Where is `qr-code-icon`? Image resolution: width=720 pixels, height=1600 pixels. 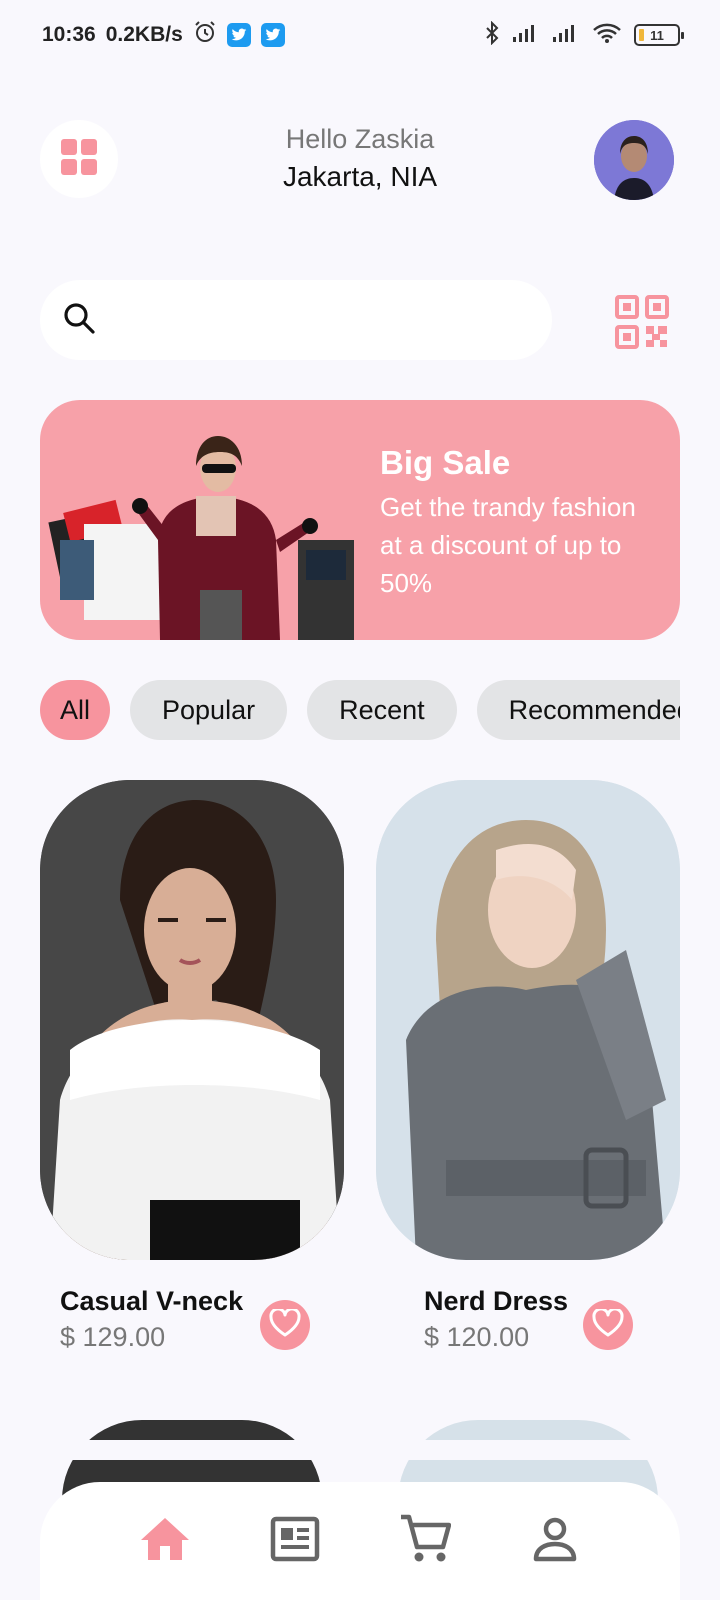
qr-code-icon is located at coordinates (642, 324).